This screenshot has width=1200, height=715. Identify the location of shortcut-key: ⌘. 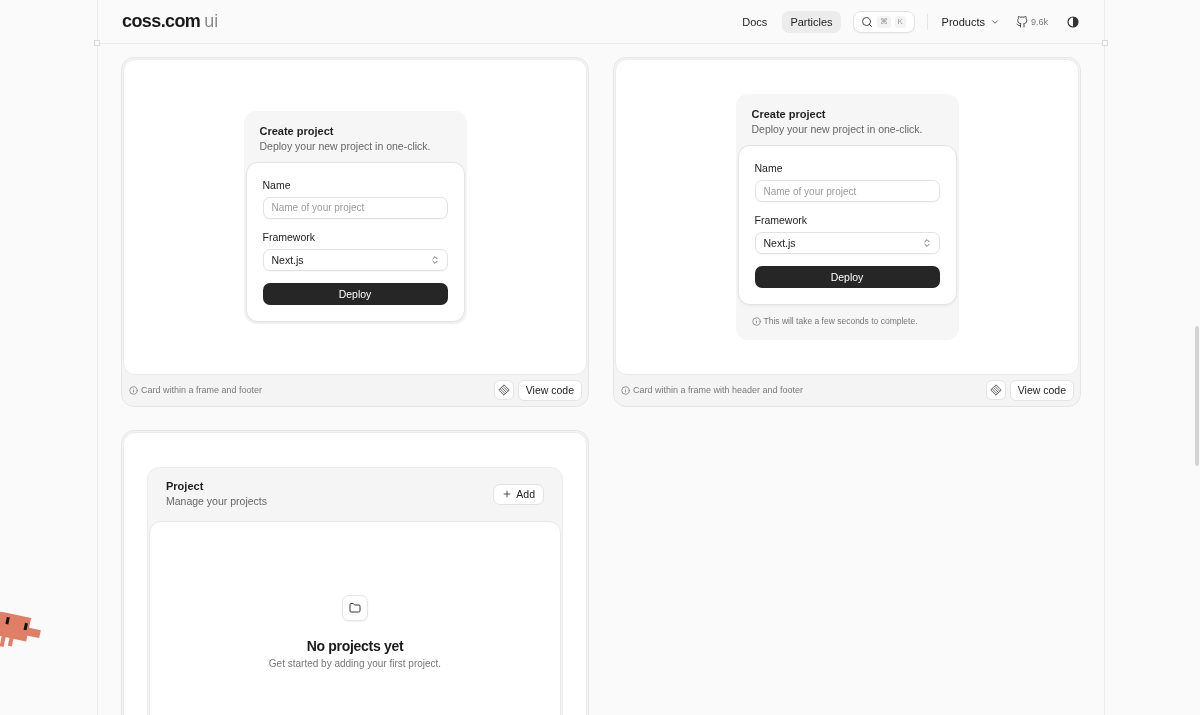
(883, 21).